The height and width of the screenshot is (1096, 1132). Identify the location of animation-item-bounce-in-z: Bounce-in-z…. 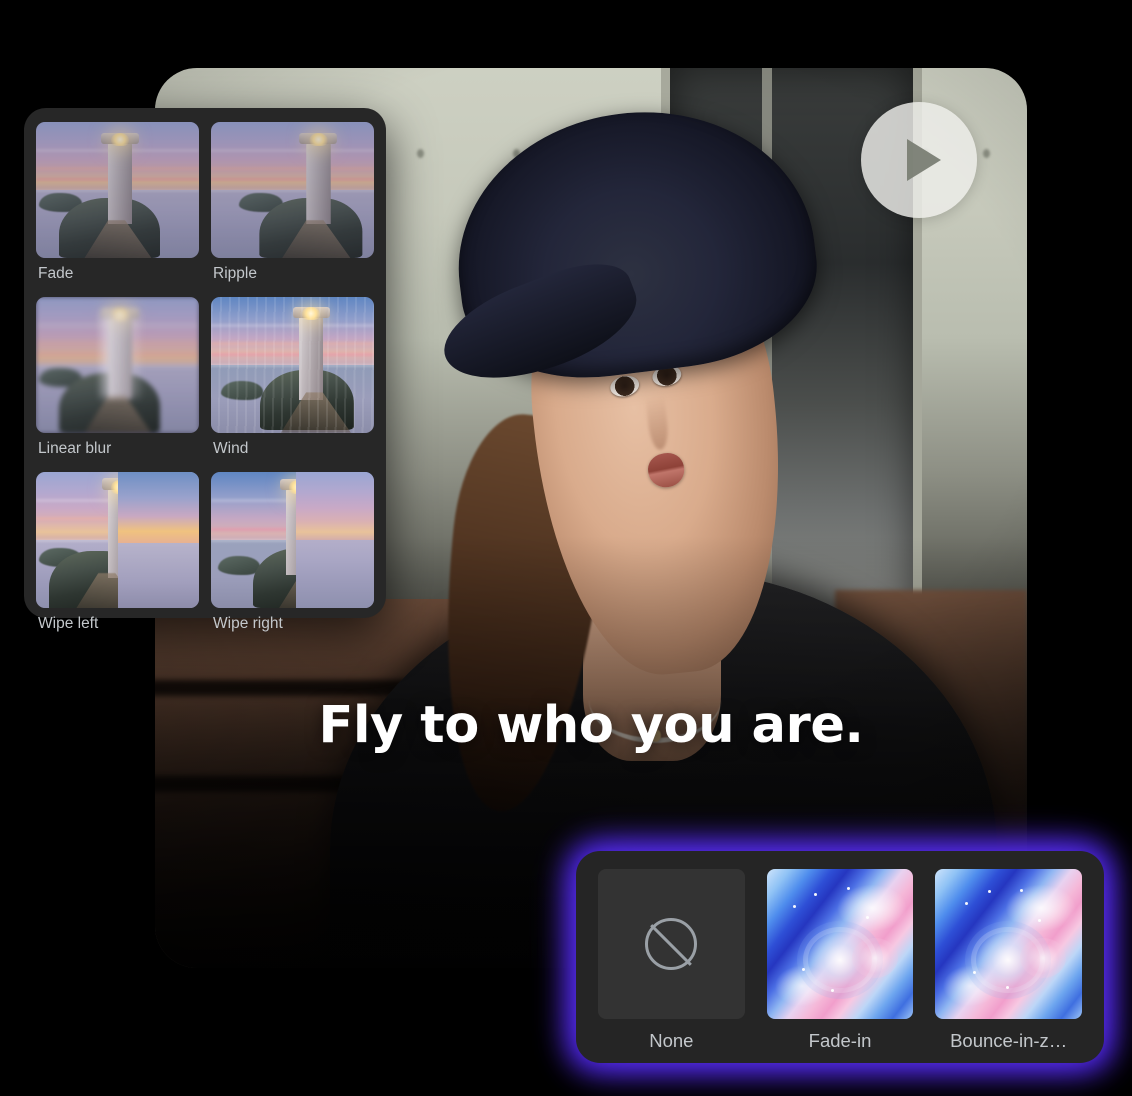
(1009, 961).